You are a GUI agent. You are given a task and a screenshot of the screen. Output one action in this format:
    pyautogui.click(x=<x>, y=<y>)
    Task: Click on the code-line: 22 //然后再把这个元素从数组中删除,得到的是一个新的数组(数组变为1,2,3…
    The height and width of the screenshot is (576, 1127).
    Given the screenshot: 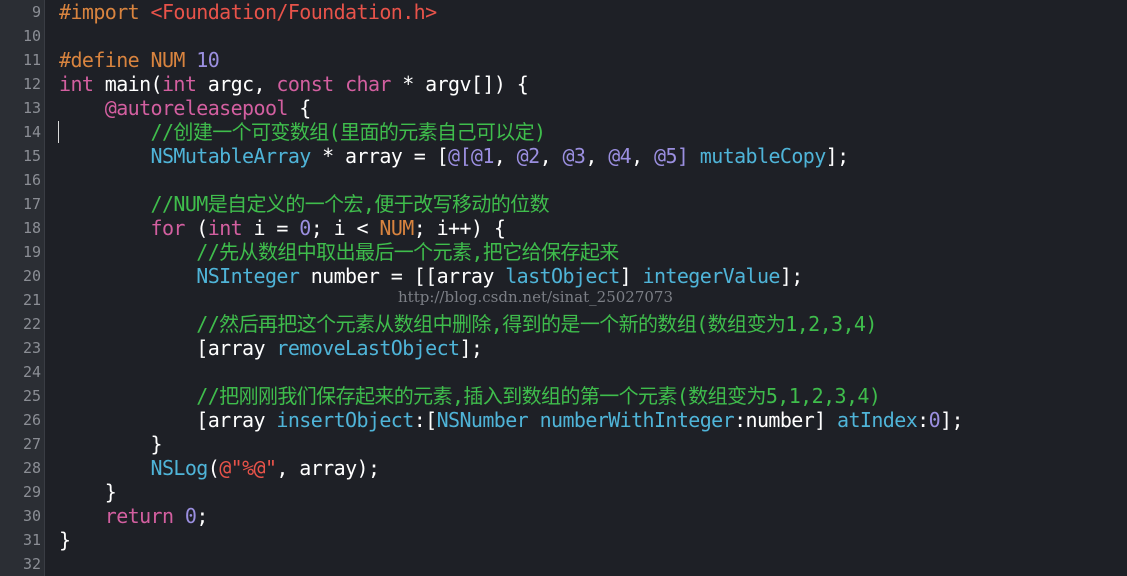 What is the action you would take?
    pyautogui.click(x=563, y=324)
    